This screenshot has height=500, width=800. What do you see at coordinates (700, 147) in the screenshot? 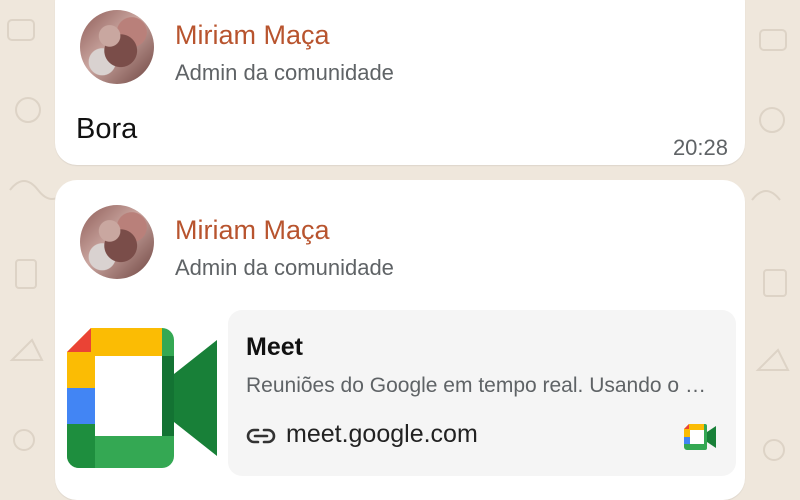
I see `message-timestamp: 20:28` at bounding box center [700, 147].